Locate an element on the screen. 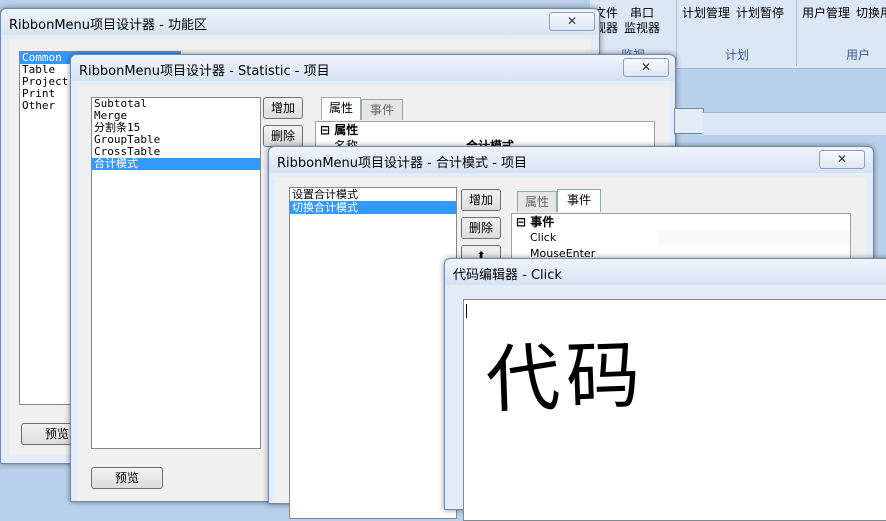  list-item: 设置合计模式 is located at coordinates (373, 194).